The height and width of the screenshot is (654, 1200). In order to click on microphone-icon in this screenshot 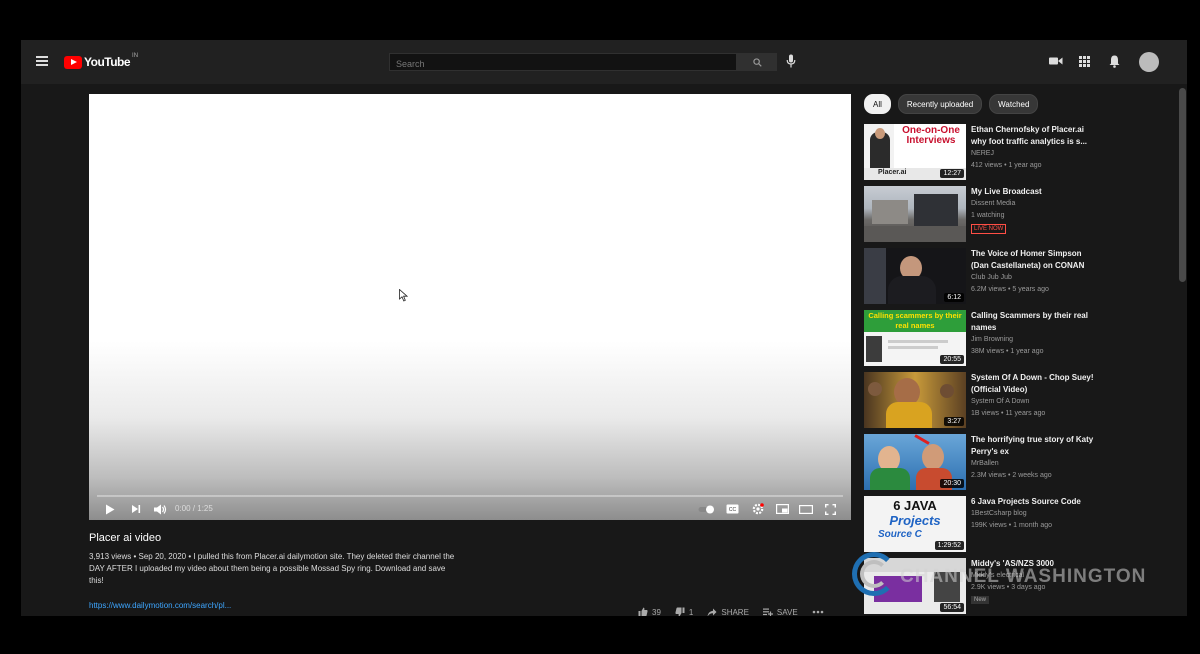, I will do `click(791, 61)`.